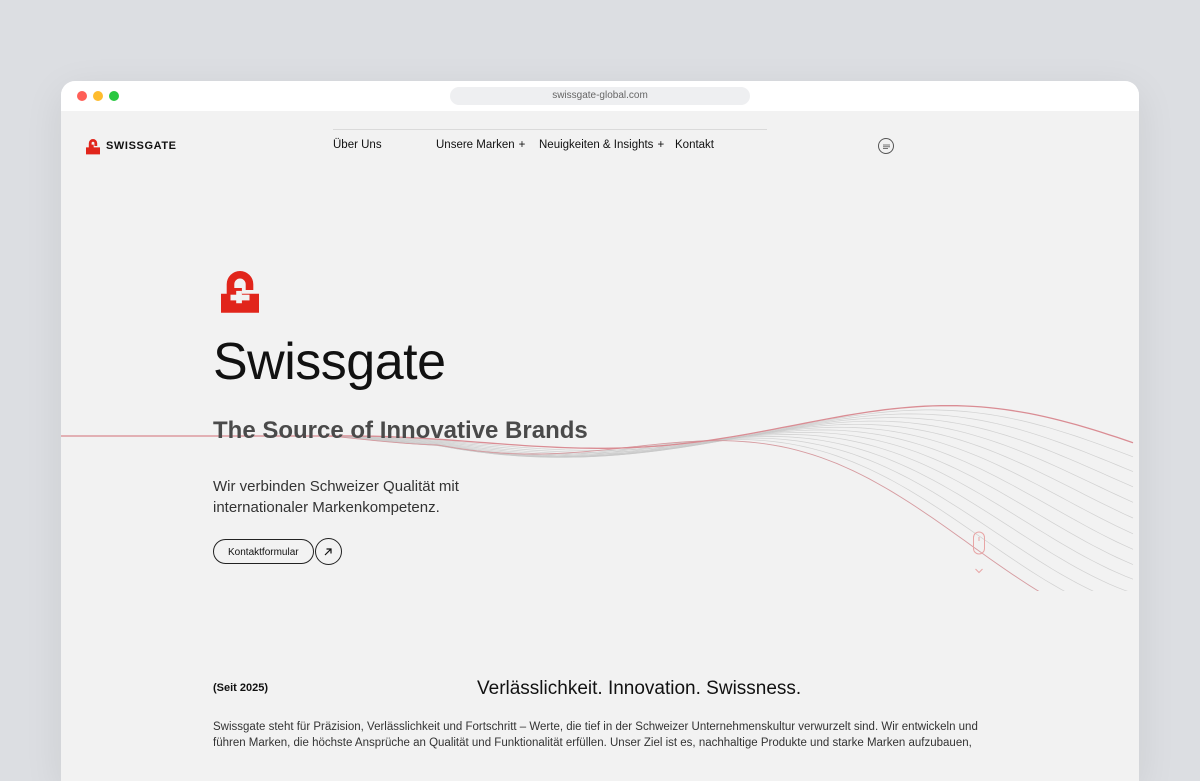  Describe the element at coordinates (475, 145) in the screenshot. I see `nav-item-label: Unsere Marken` at that location.